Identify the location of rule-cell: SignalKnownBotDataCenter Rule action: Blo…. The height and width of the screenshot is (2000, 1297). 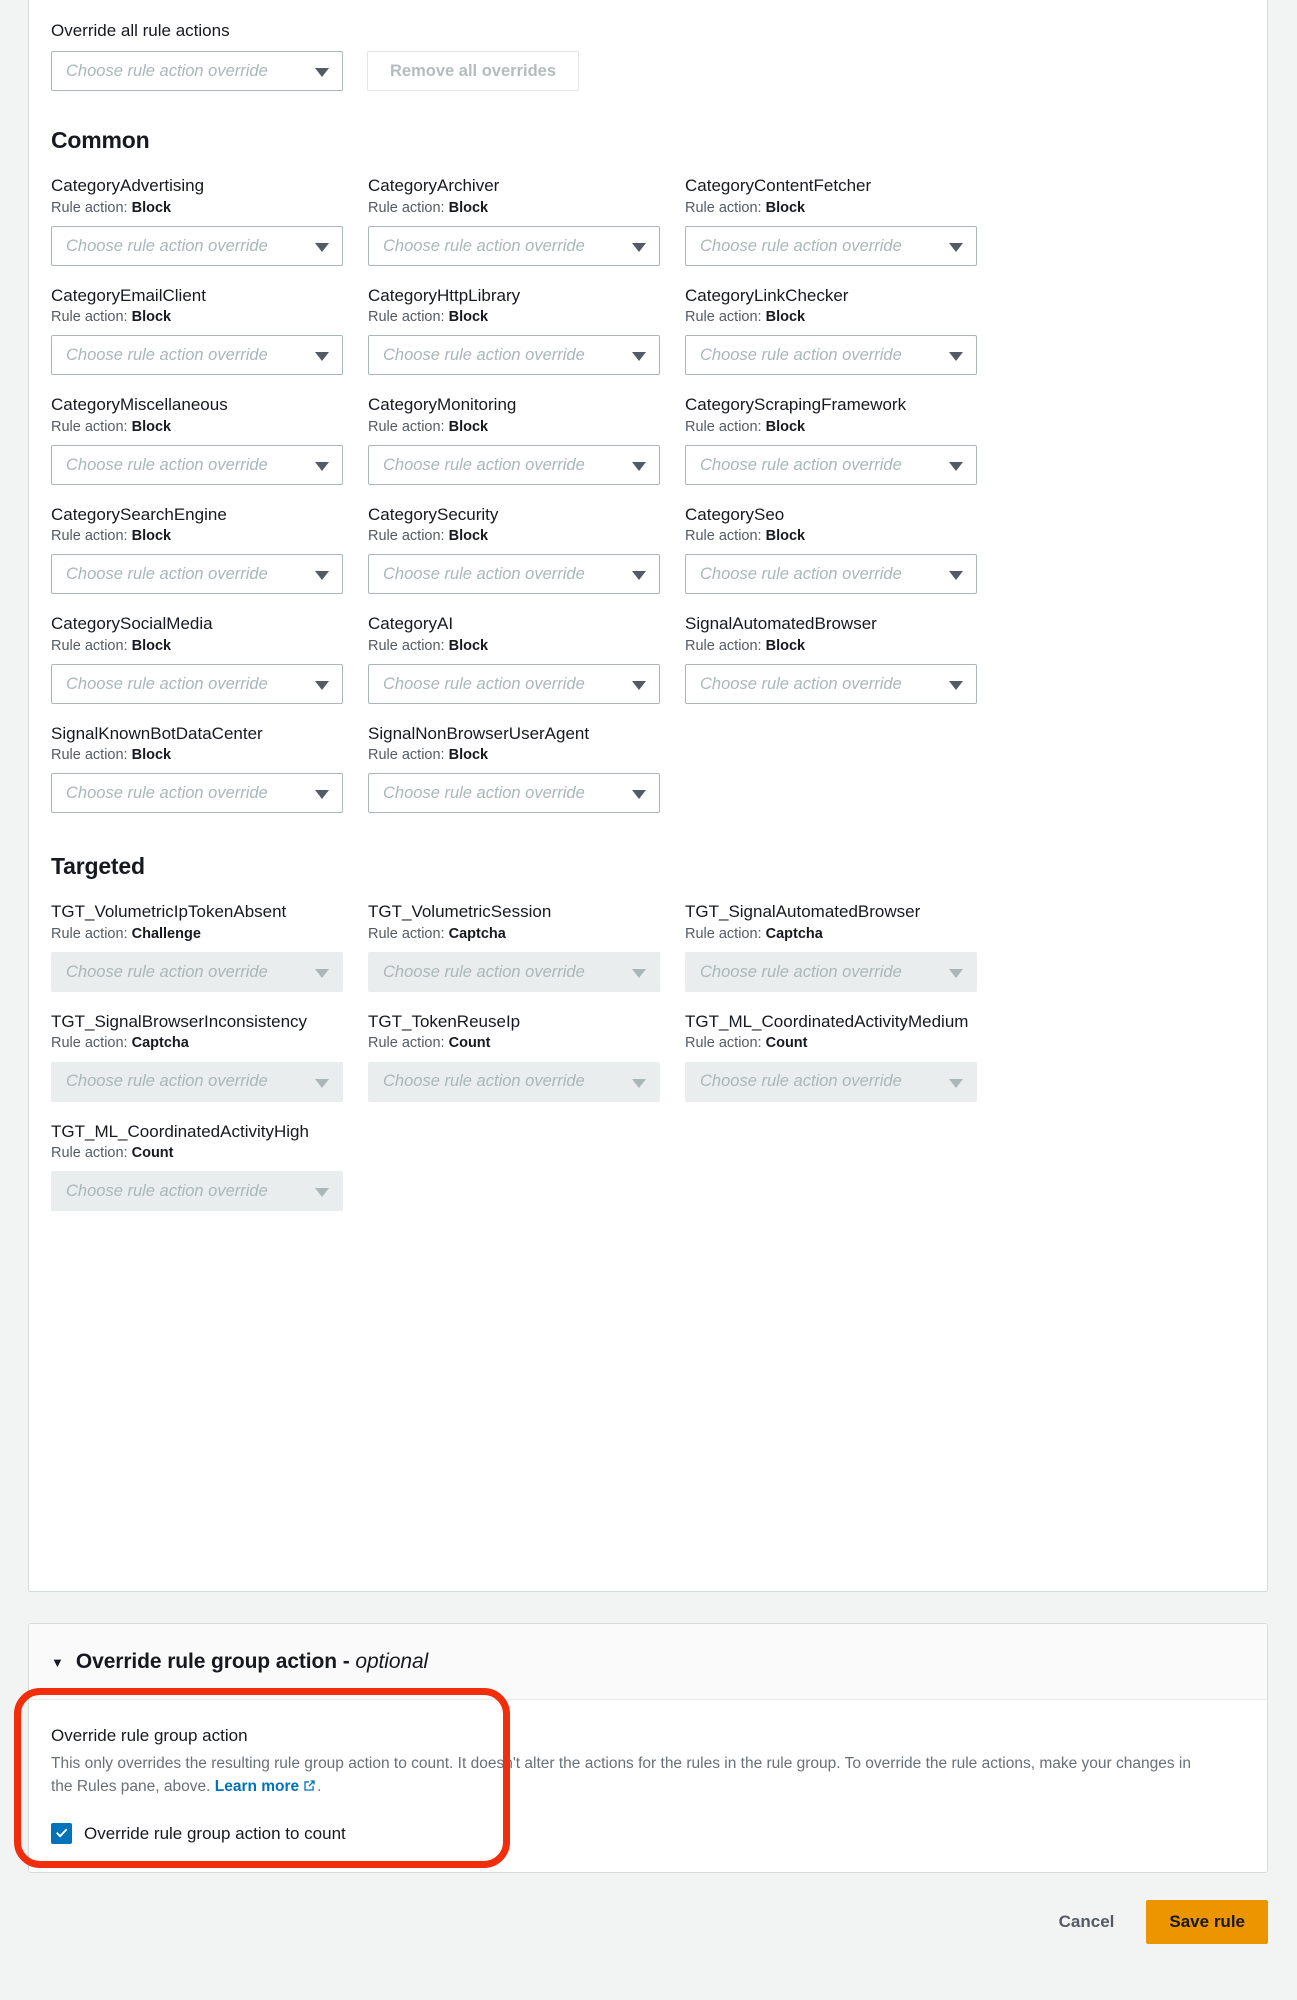
(209, 779).